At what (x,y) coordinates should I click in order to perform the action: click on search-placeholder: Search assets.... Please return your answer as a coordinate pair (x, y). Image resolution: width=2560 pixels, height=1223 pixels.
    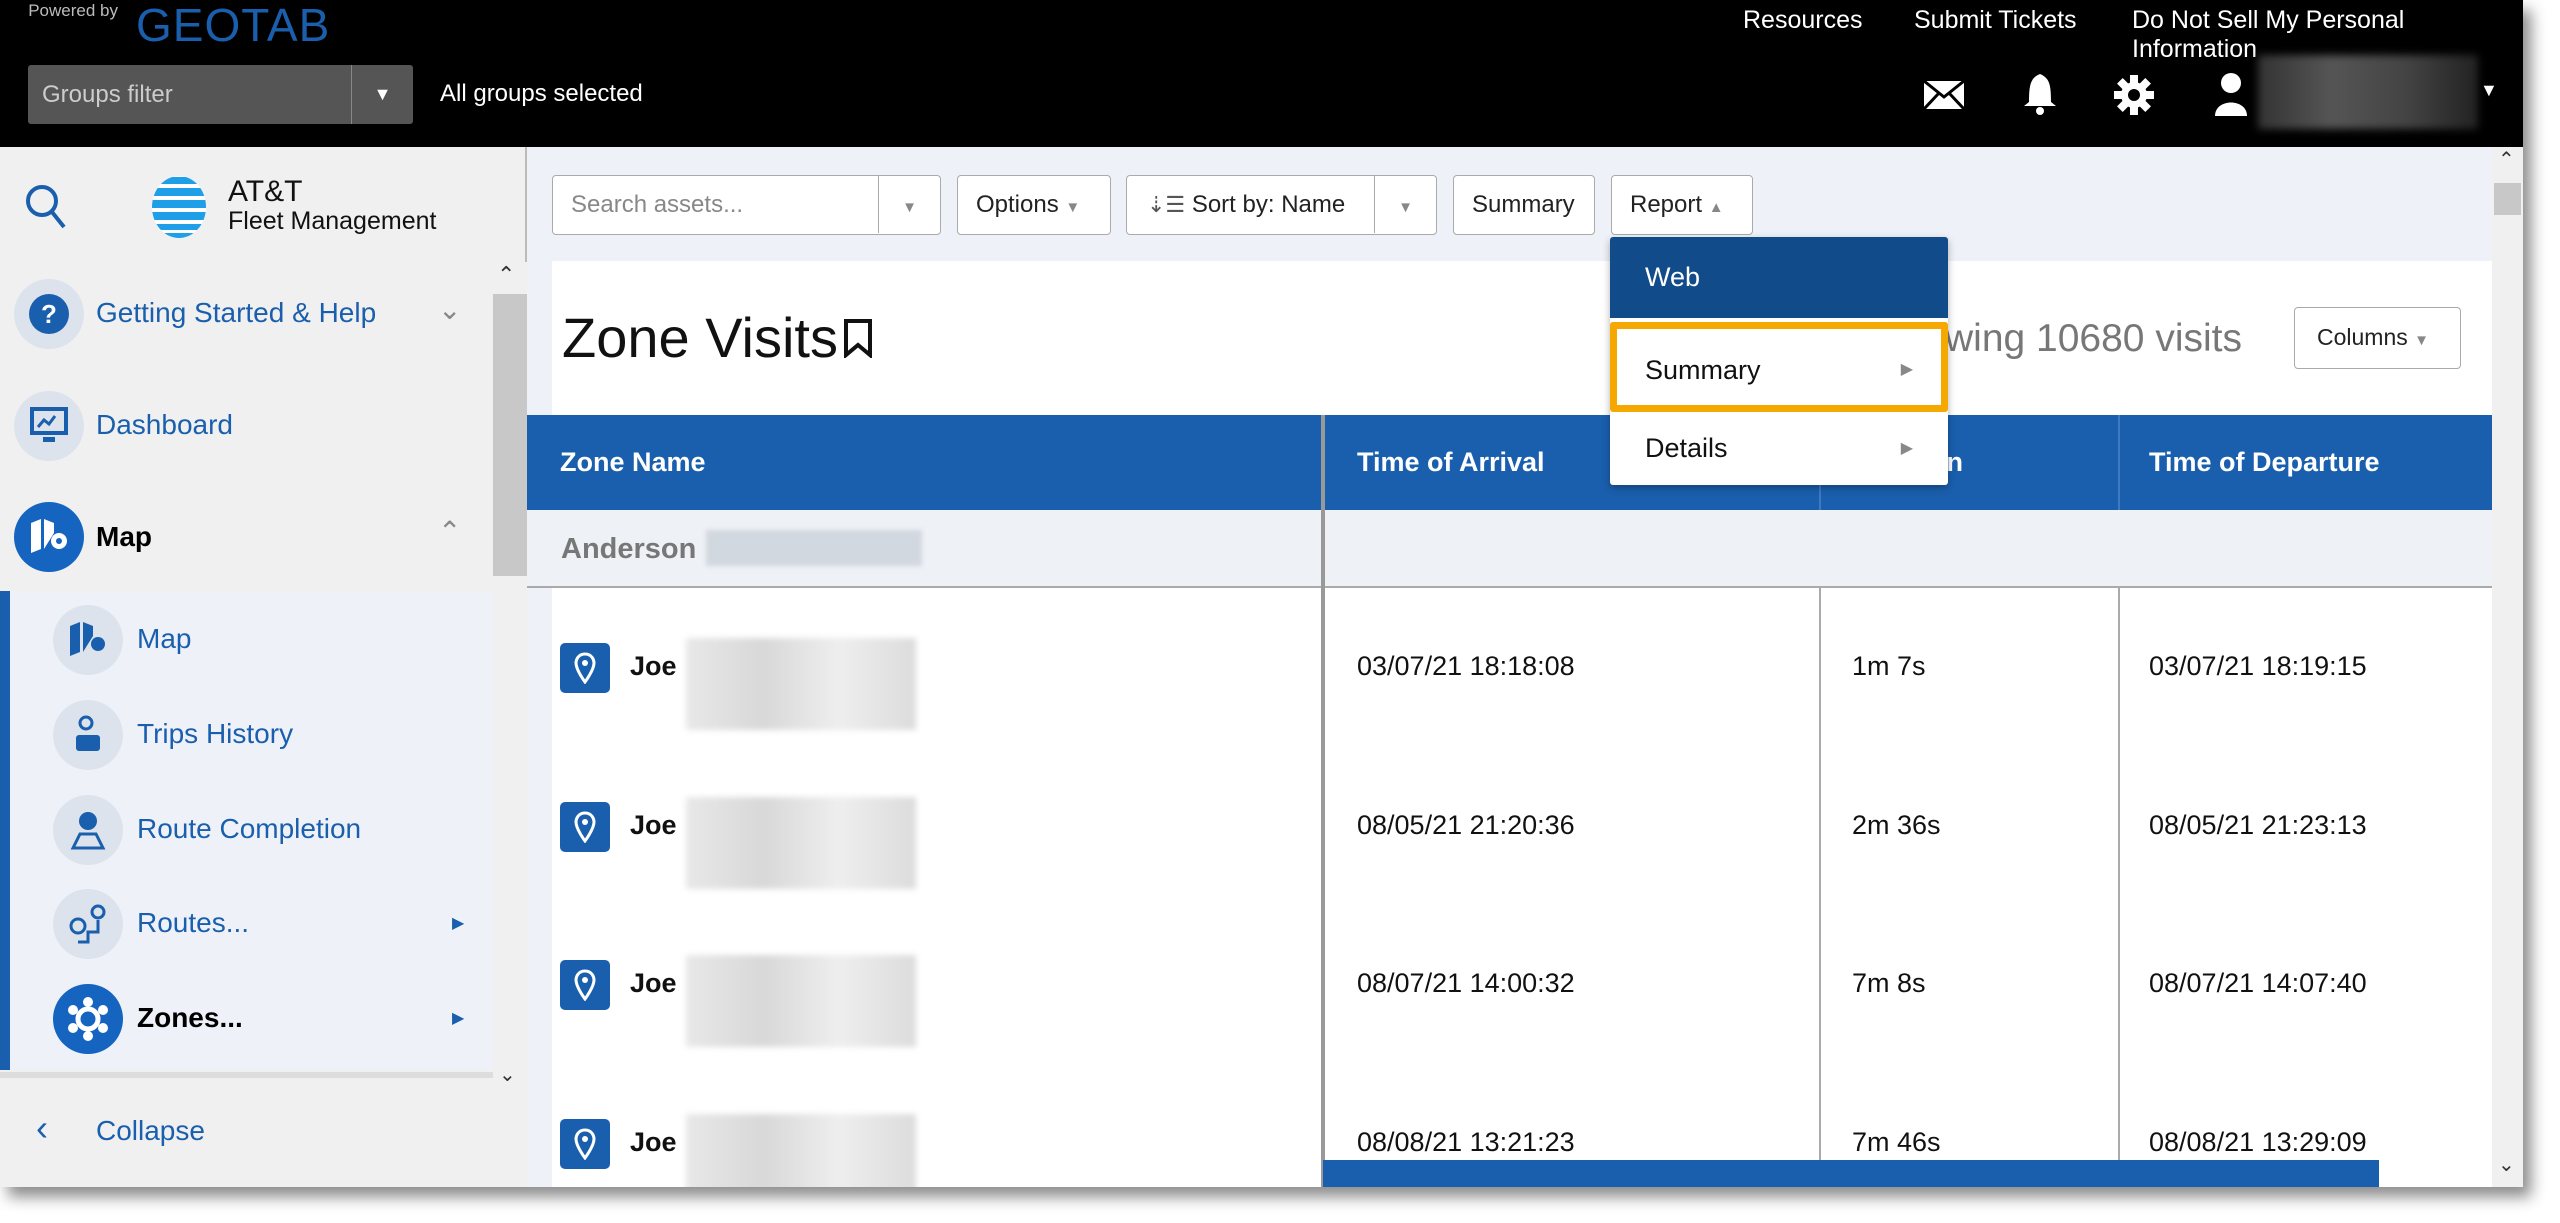
    Looking at the image, I should click on (657, 204).